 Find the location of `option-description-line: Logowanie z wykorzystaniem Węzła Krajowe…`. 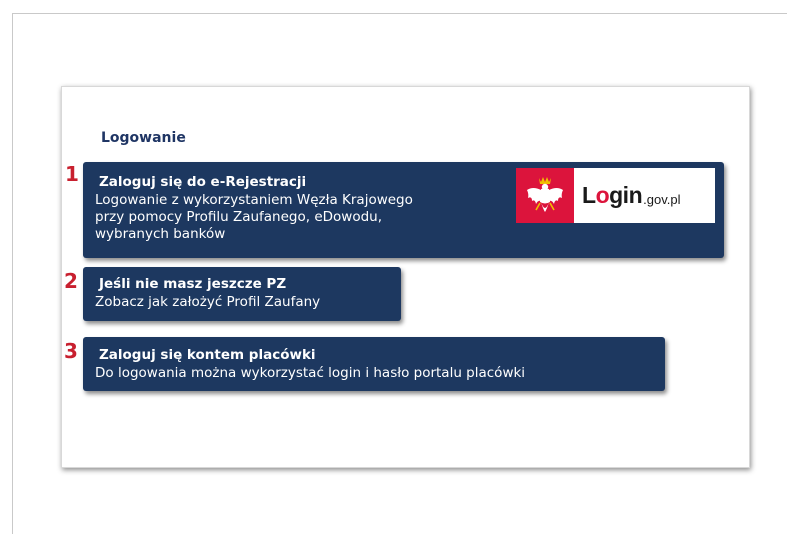

option-description-line: Logowanie z wykorzystaniem Węzła Krajowe… is located at coordinates (254, 200).